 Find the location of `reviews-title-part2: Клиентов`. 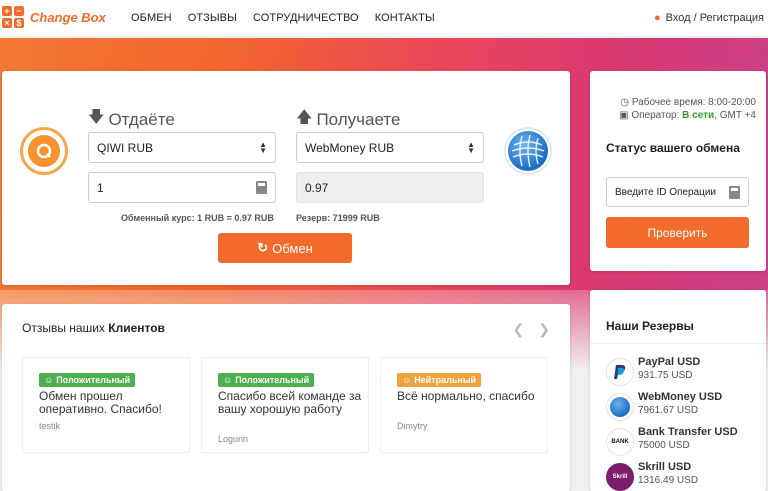

reviews-title-part2: Клиентов is located at coordinates (136, 328).